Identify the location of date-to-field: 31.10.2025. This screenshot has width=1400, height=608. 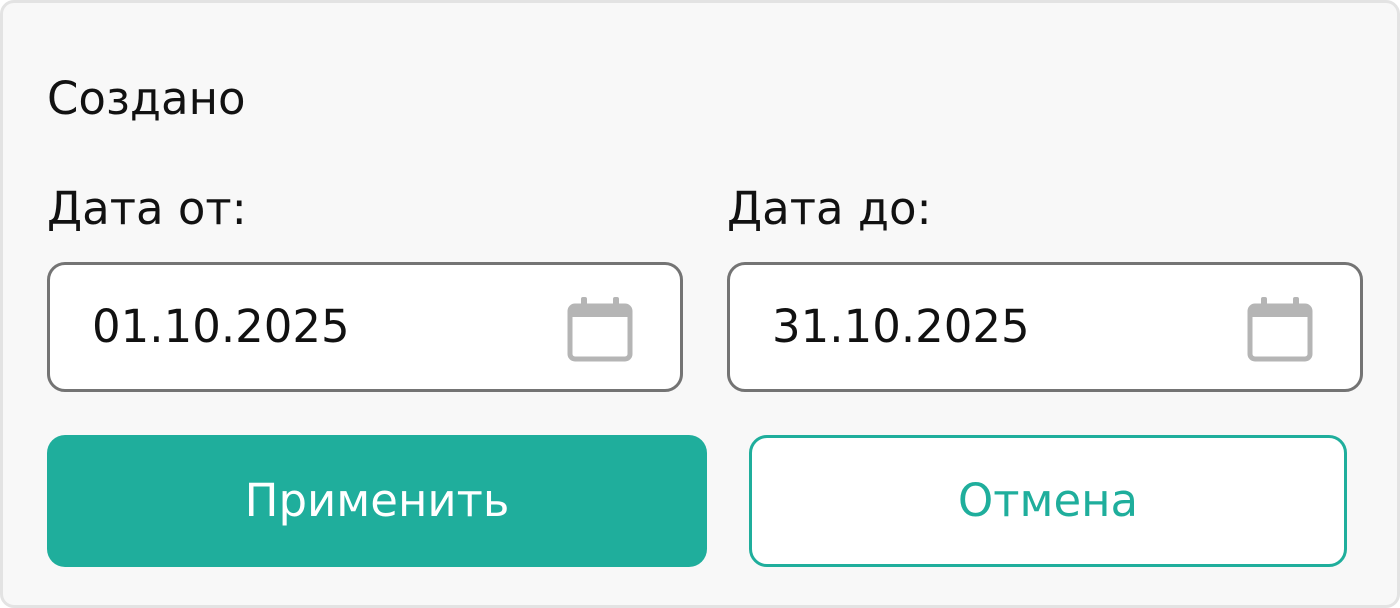
(1045, 327).